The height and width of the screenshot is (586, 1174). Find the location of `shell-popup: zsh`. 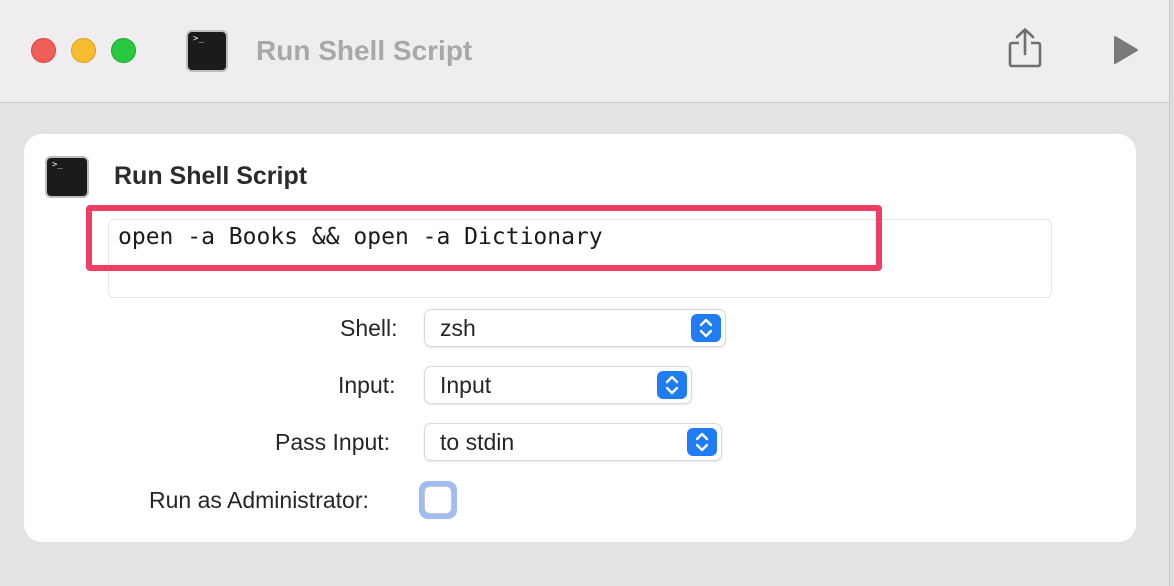

shell-popup: zsh is located at coordinates (575, 328).